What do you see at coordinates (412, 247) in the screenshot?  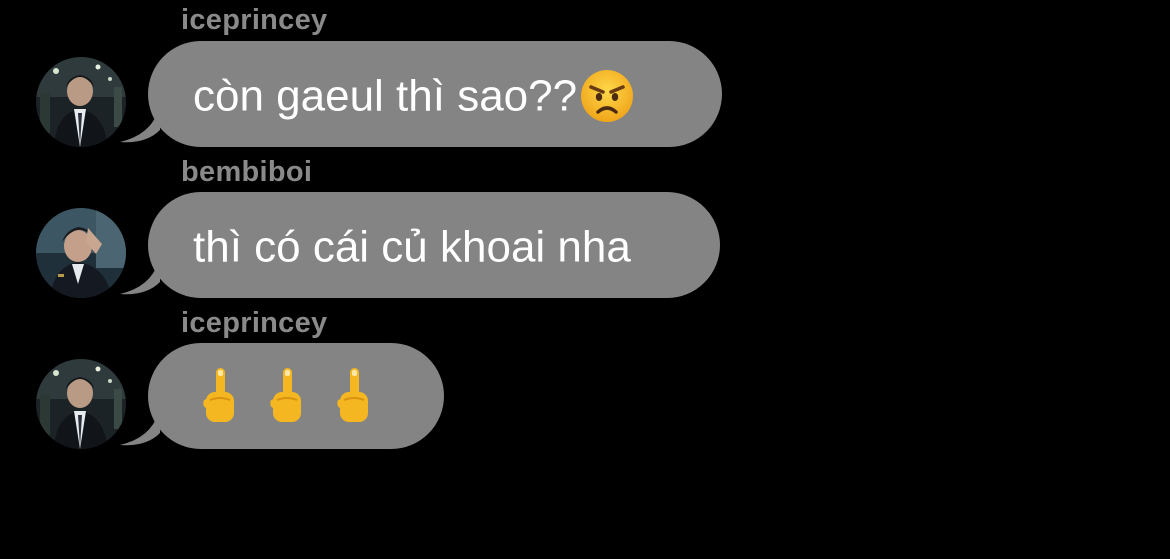 I see `message-text: thì có cái củ khoai nha` at bounding box center [412, 247].